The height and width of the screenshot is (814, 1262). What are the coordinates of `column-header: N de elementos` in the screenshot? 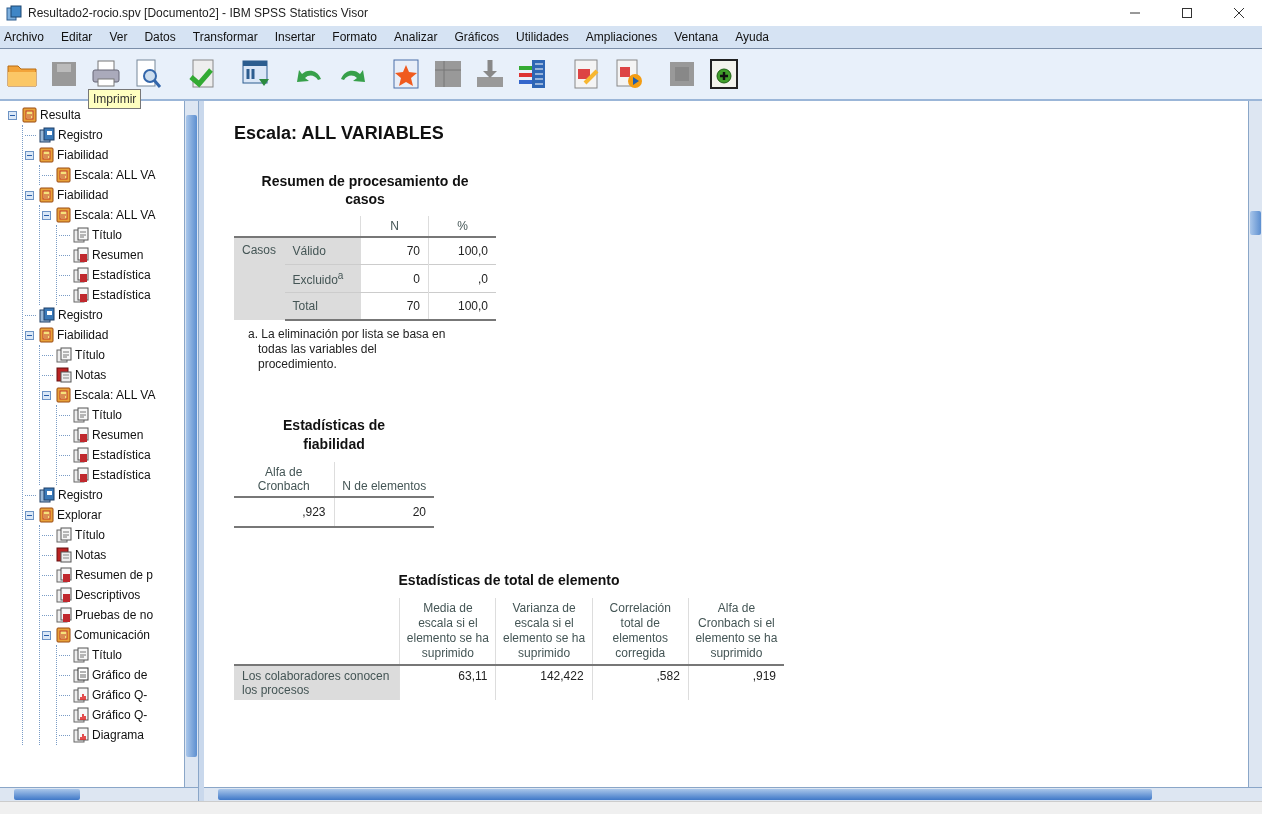 It's located at (384, 479).